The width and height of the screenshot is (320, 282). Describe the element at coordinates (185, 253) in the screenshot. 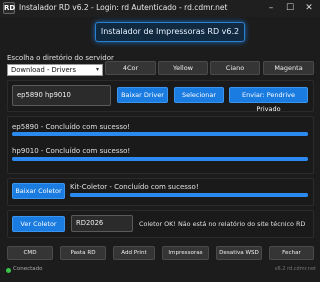

I see `impressoras-button: Impressoras` at that location.